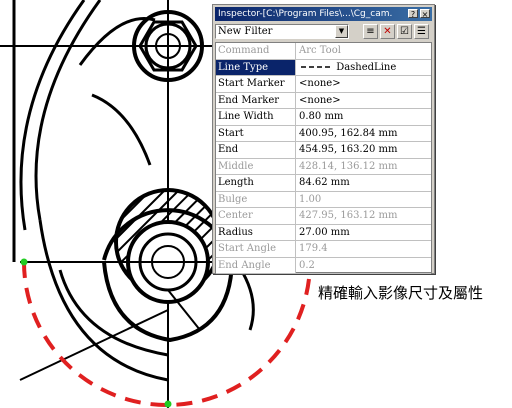  I want to click on property-value: 428.14, 136.12 mm, so click(348, 166).